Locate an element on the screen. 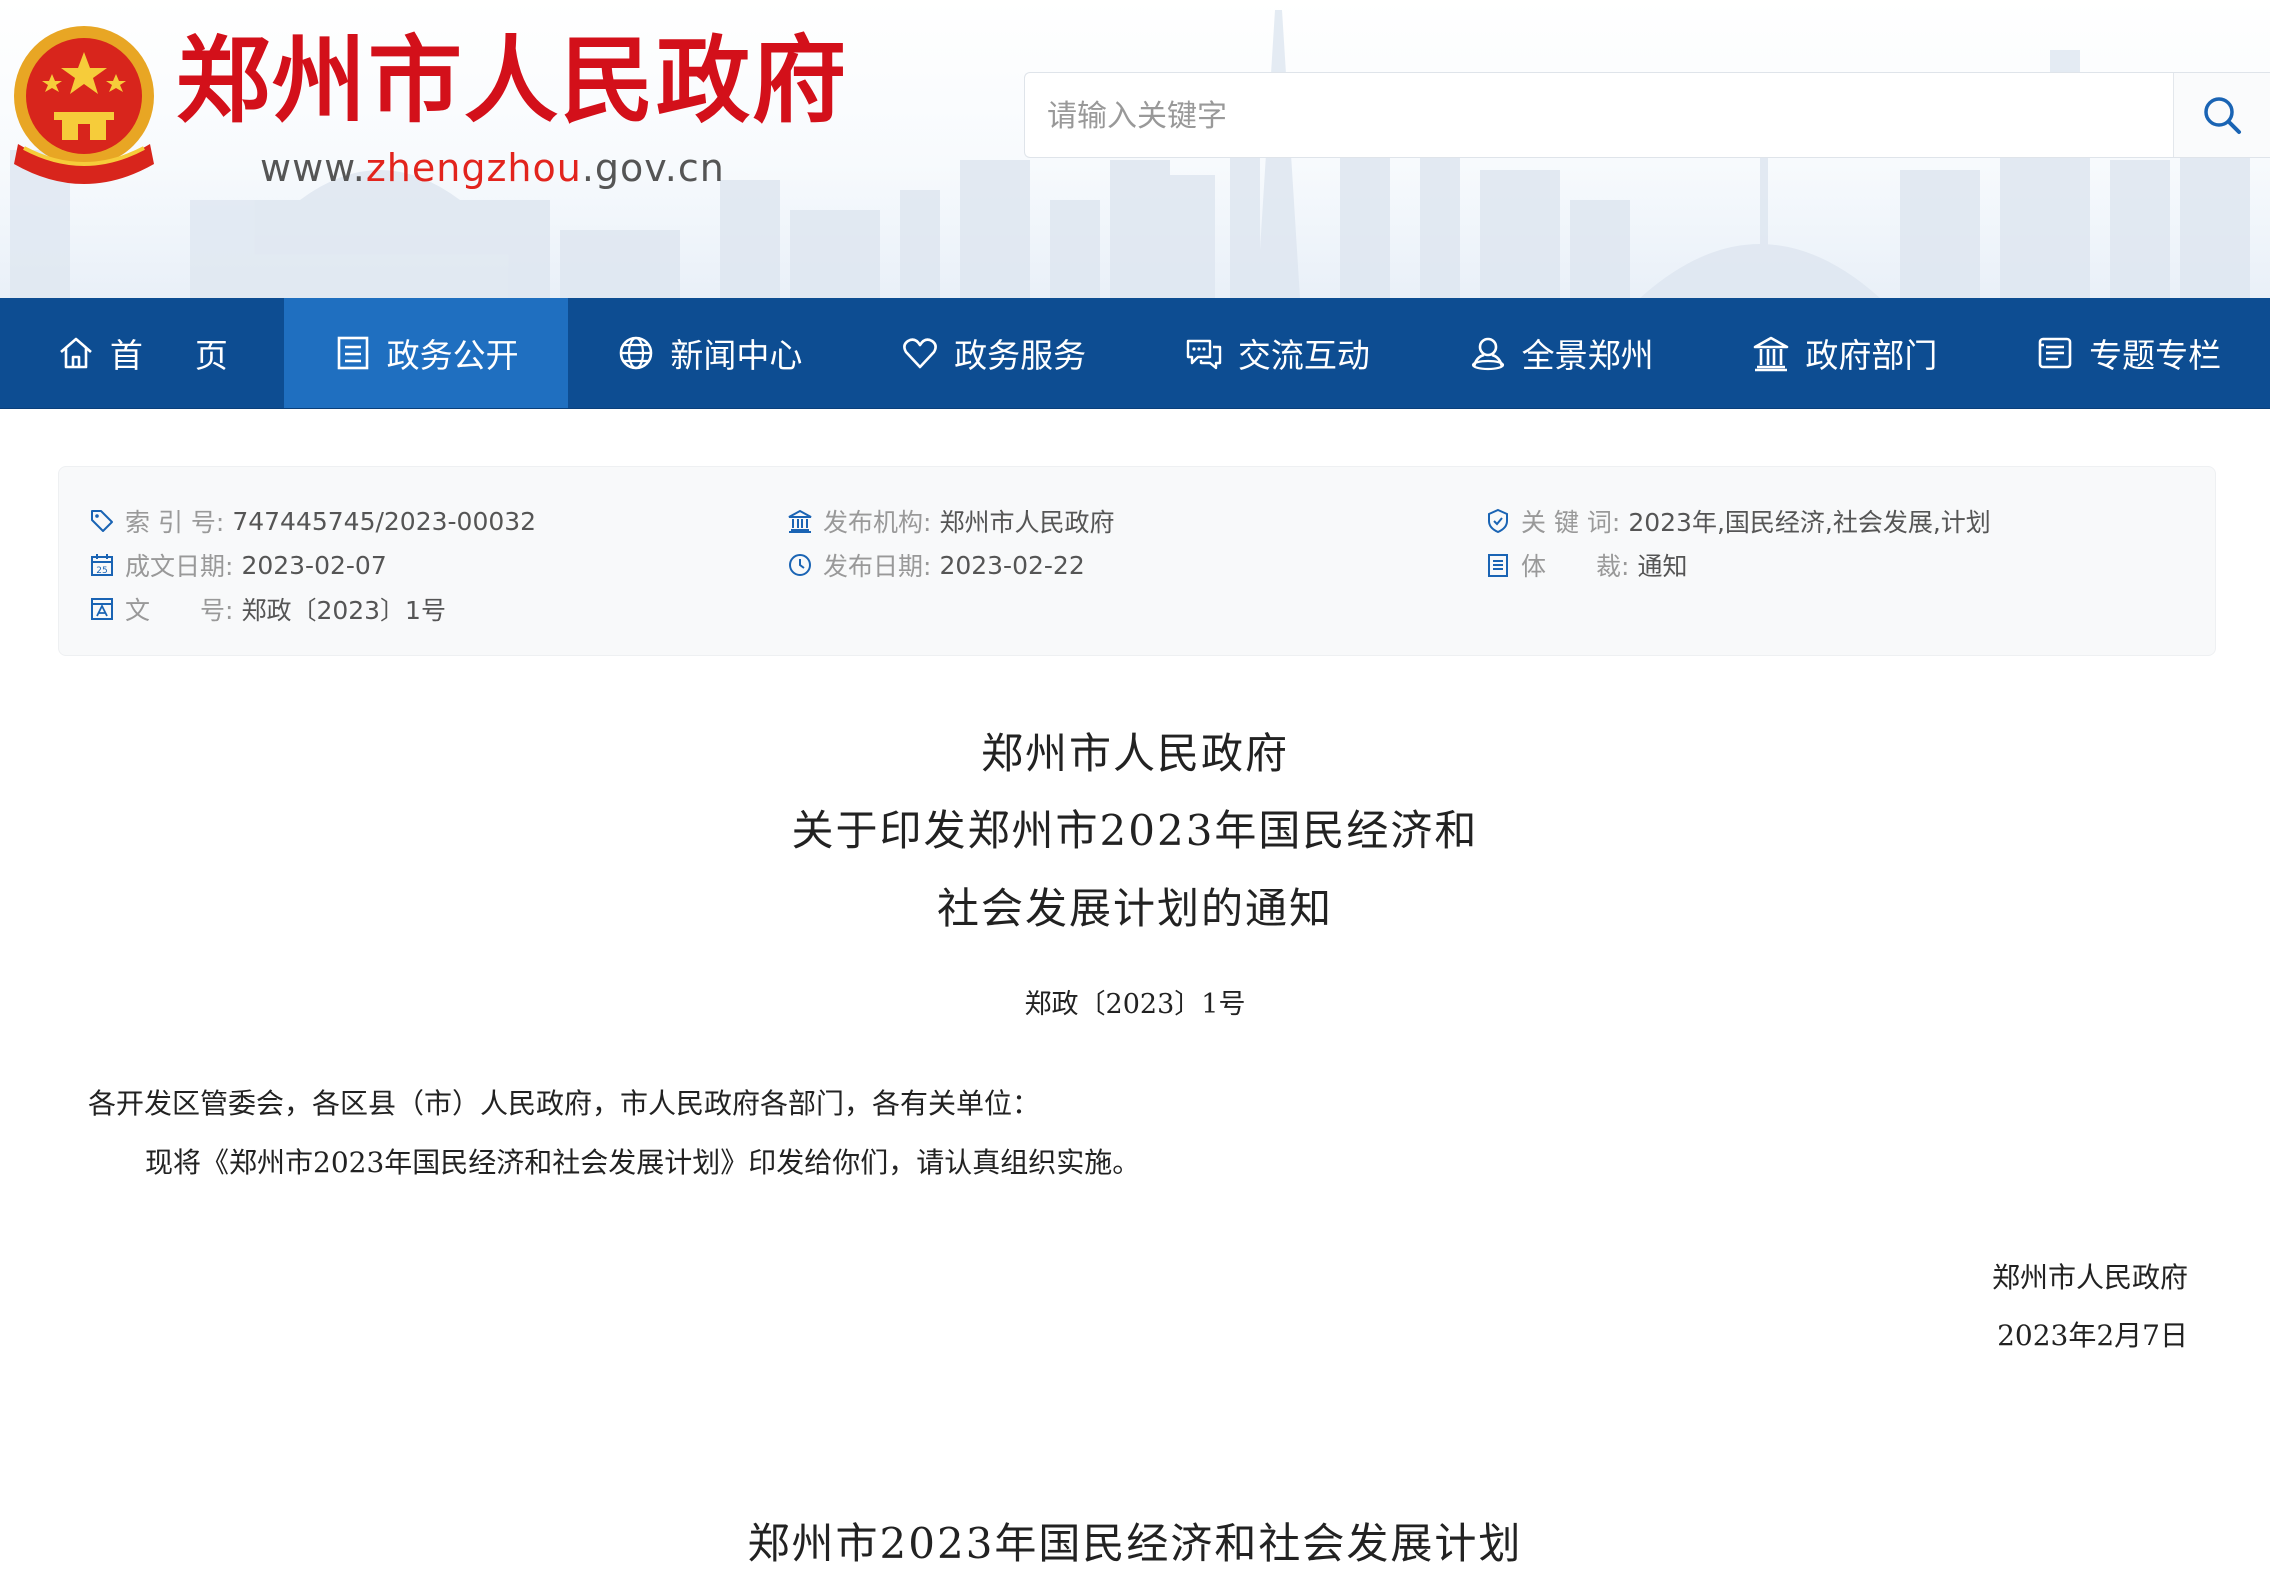 Image resolution: width=2270 pixels, height=1585 pixels. government-building-icon is located at coordinates (1771, 354).